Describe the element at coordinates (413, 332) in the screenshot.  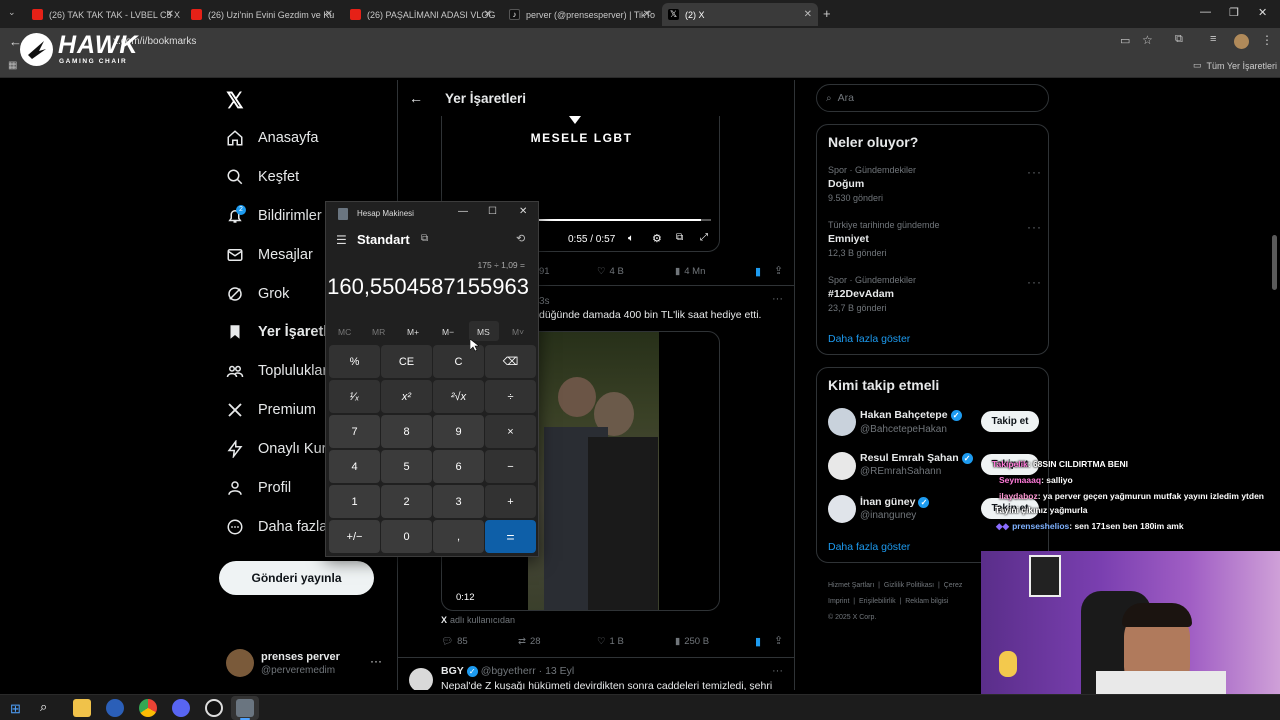
I see `memory-add-button: M+` at that location.